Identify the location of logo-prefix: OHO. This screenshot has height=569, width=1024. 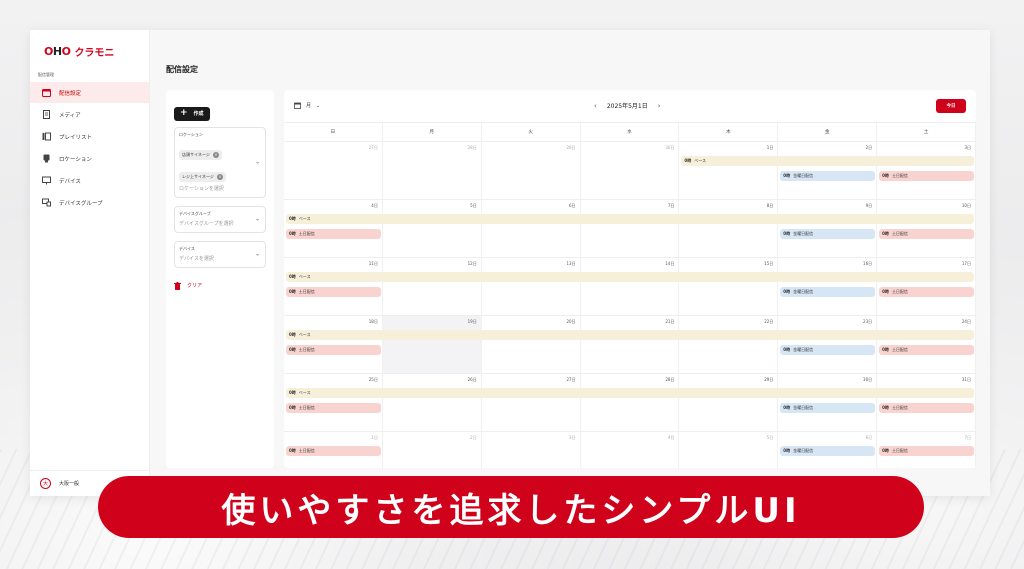
(57, 51).